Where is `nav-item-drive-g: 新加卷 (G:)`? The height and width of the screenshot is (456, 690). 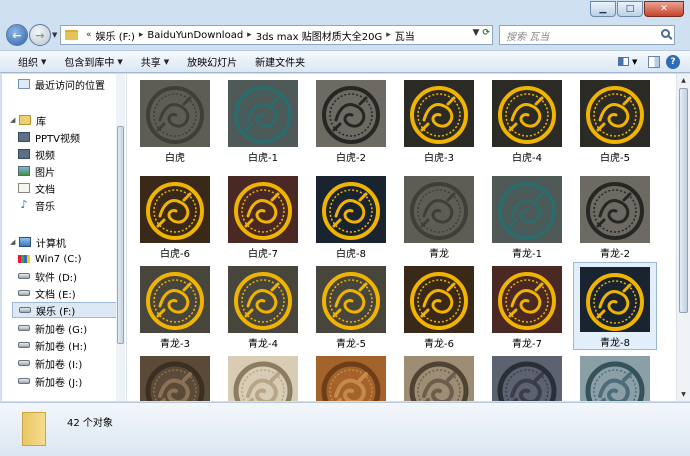
nav-item-drive-g: 新加卷 (G:) is located at coordinates (52, 328).